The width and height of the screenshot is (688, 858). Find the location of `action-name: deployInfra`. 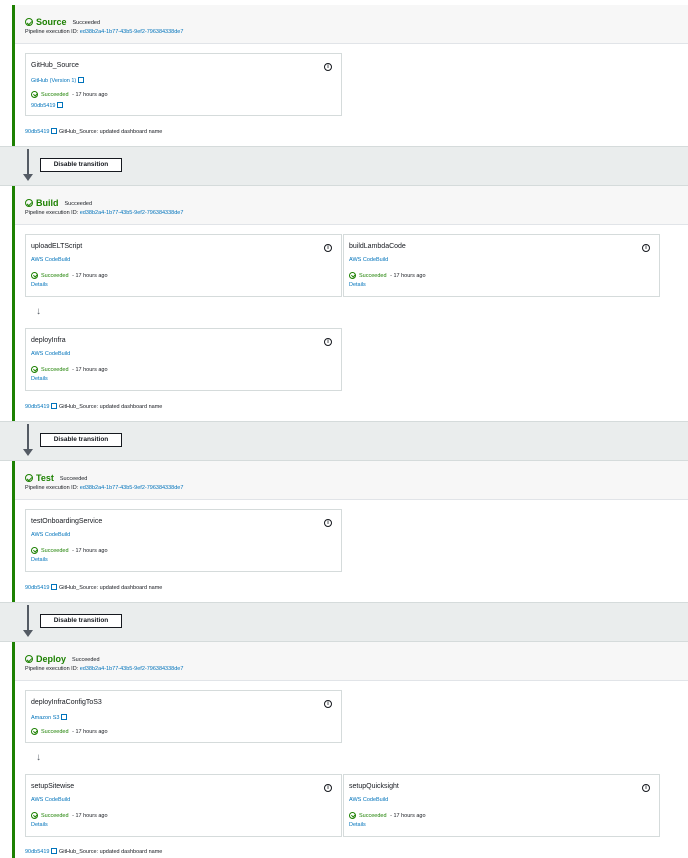

action-name: deployInfra is located at coordinates (48, 340).